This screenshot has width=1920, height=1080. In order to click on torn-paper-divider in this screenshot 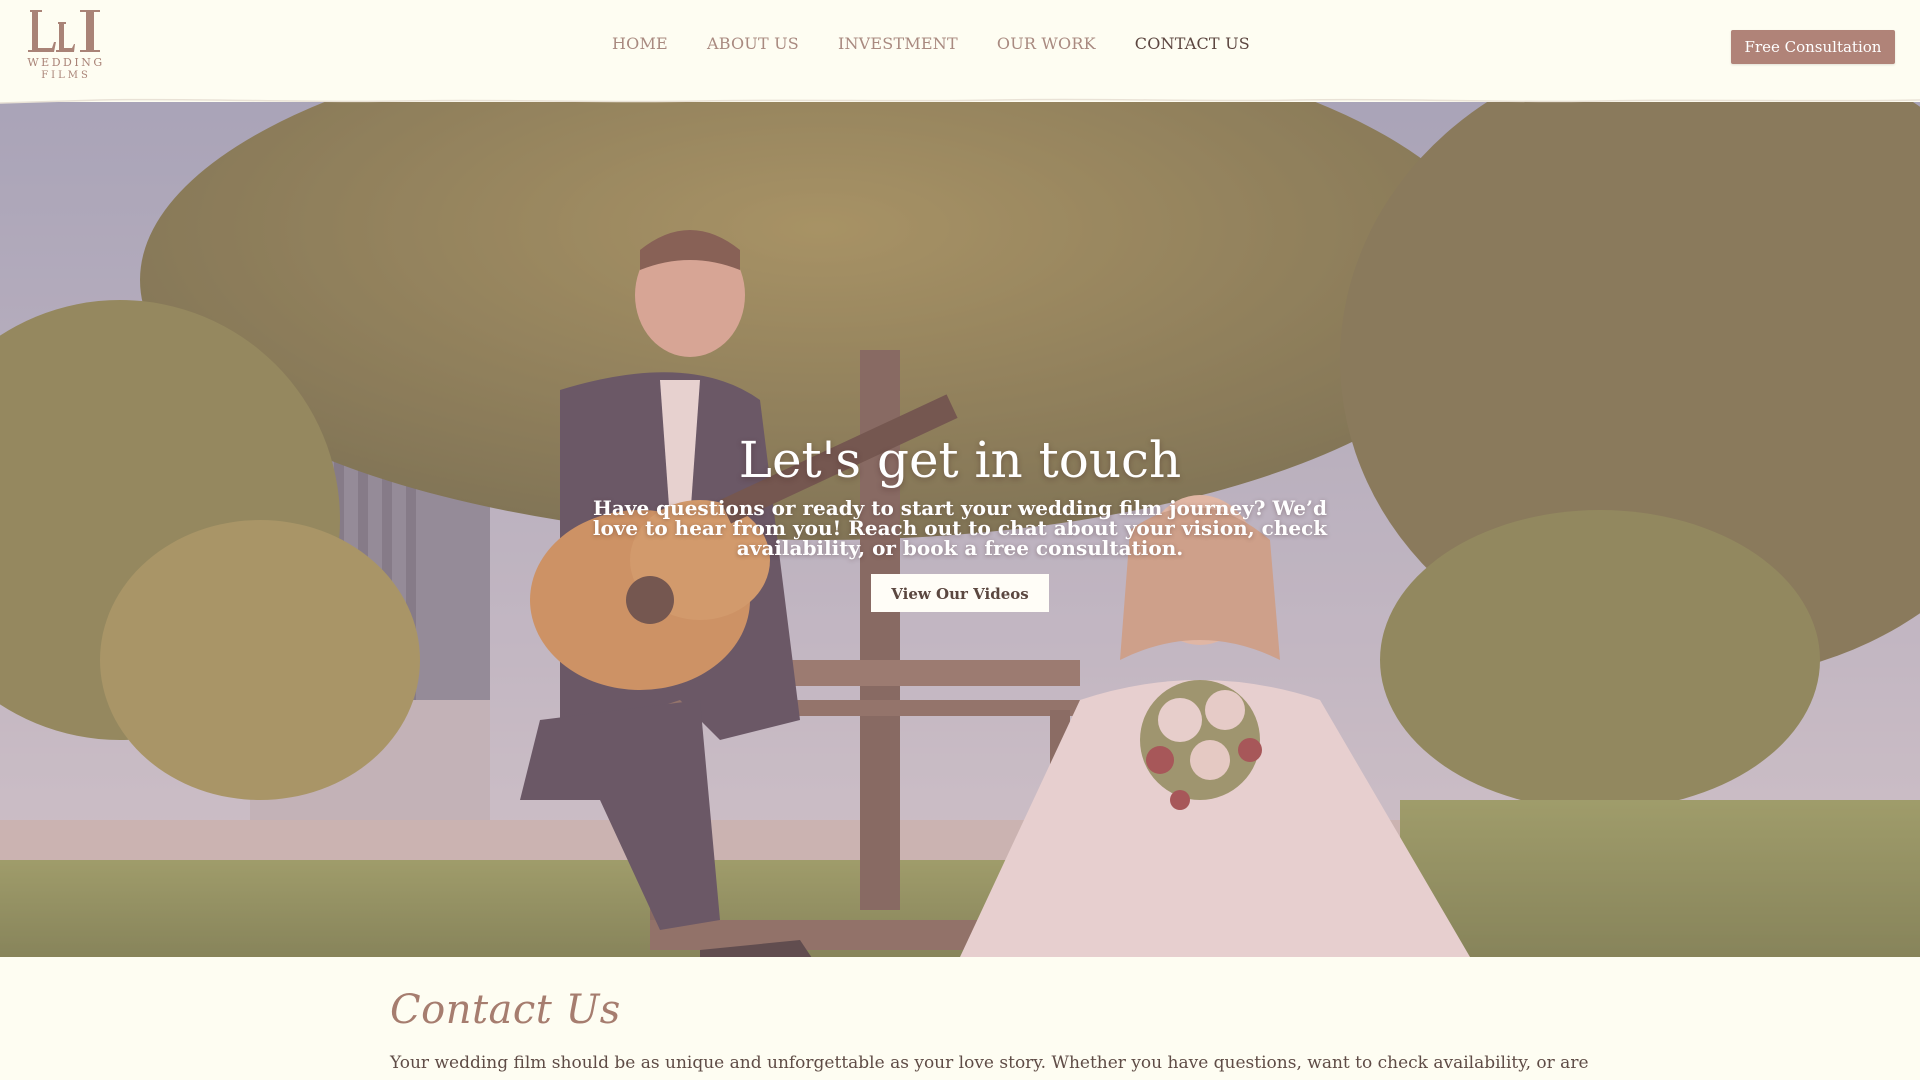, I will do `click(960, 98)`.